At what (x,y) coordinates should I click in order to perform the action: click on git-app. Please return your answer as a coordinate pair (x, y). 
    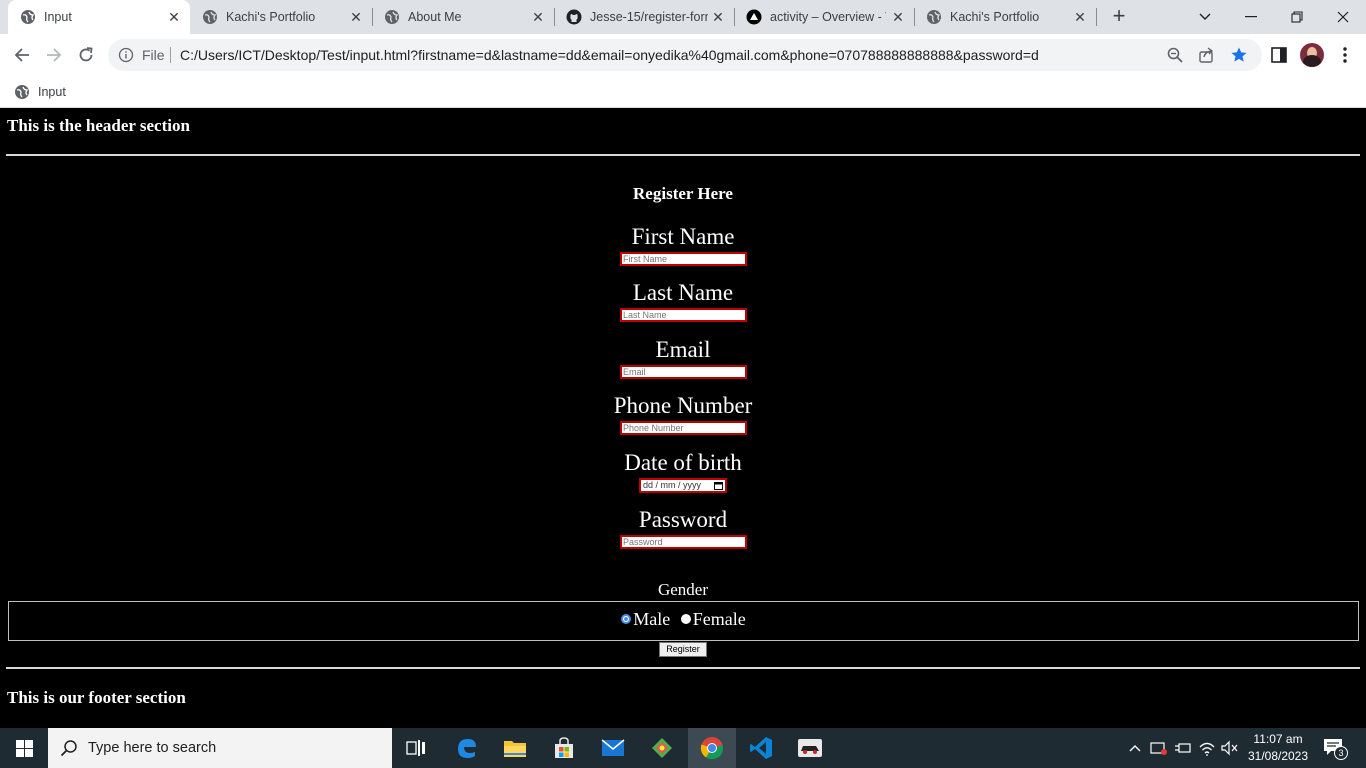
    Looking at the image, I should click on (662, 748).